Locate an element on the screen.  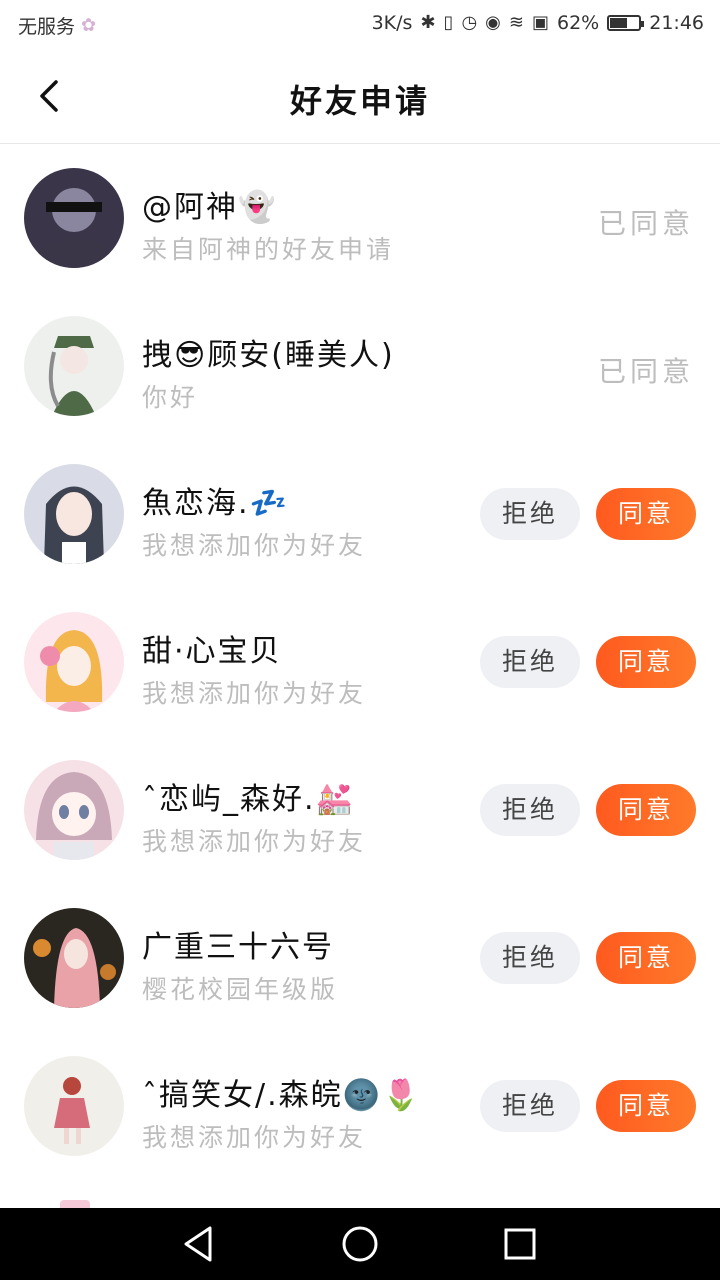
nav-home-icon is located at coordinates (360, 1244).